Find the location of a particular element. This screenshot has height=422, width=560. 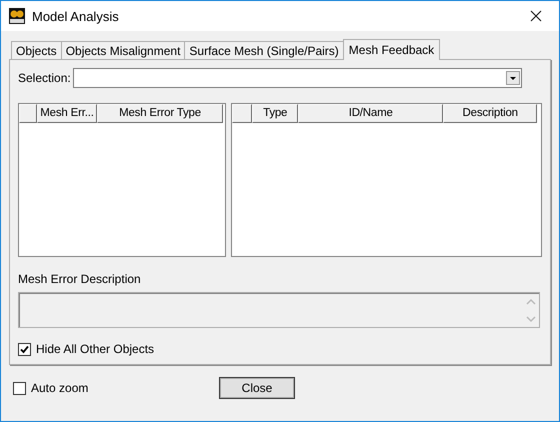

checkbox-label: Auto zoom is located at coordinates (59, 388).